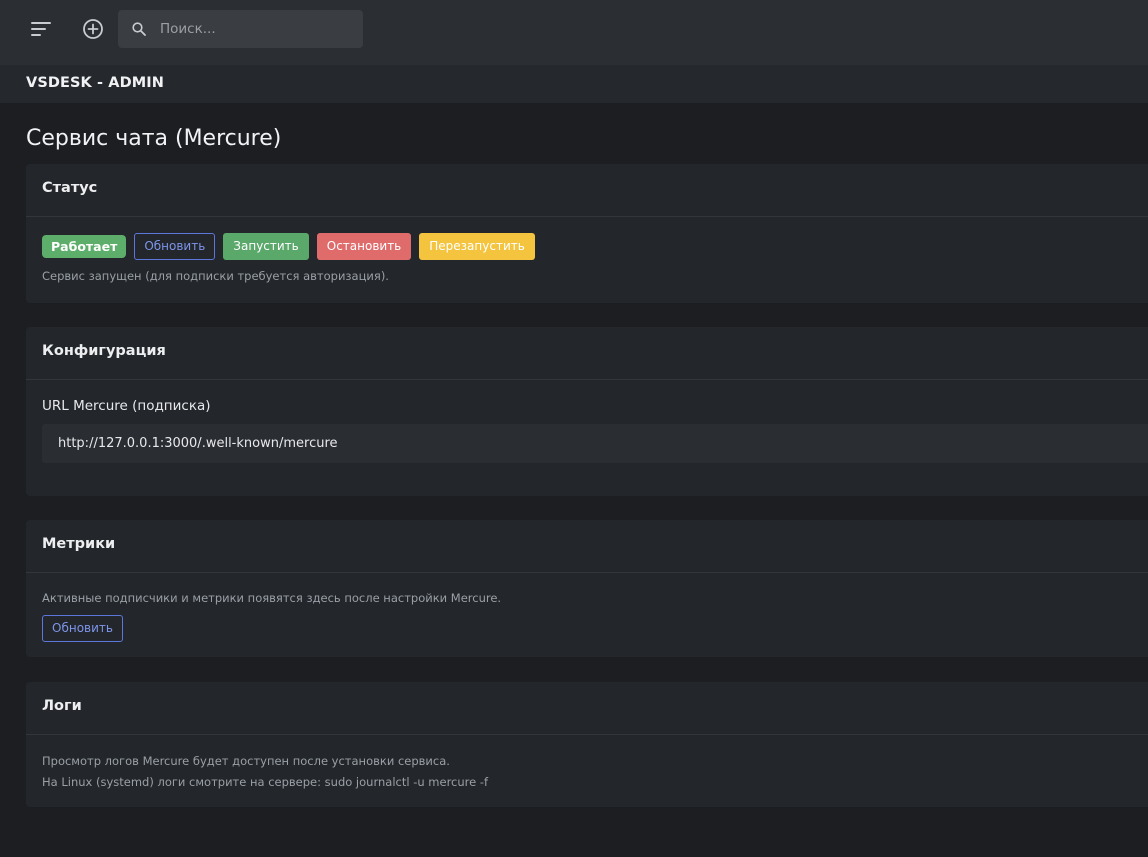 This screenshot has height=857, width=1148. I want to click on brand-bar: VSDESK - ADMIN, so click(574, 84).